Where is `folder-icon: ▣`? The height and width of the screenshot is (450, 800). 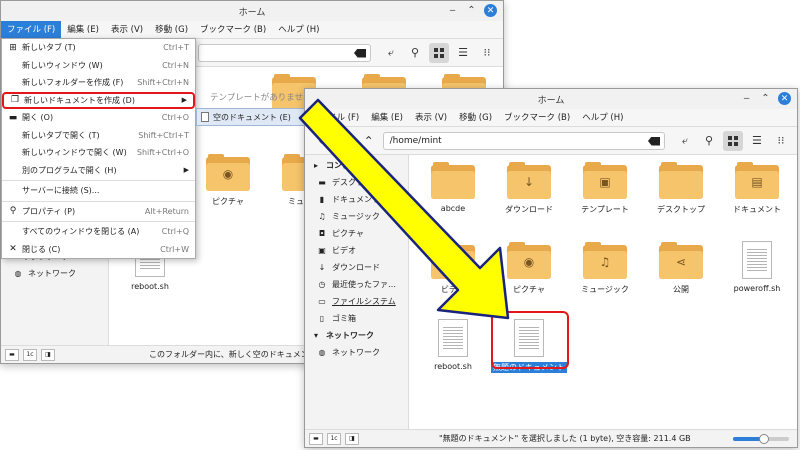
folder-icon: ▣ is located at coordinates (605, 180).